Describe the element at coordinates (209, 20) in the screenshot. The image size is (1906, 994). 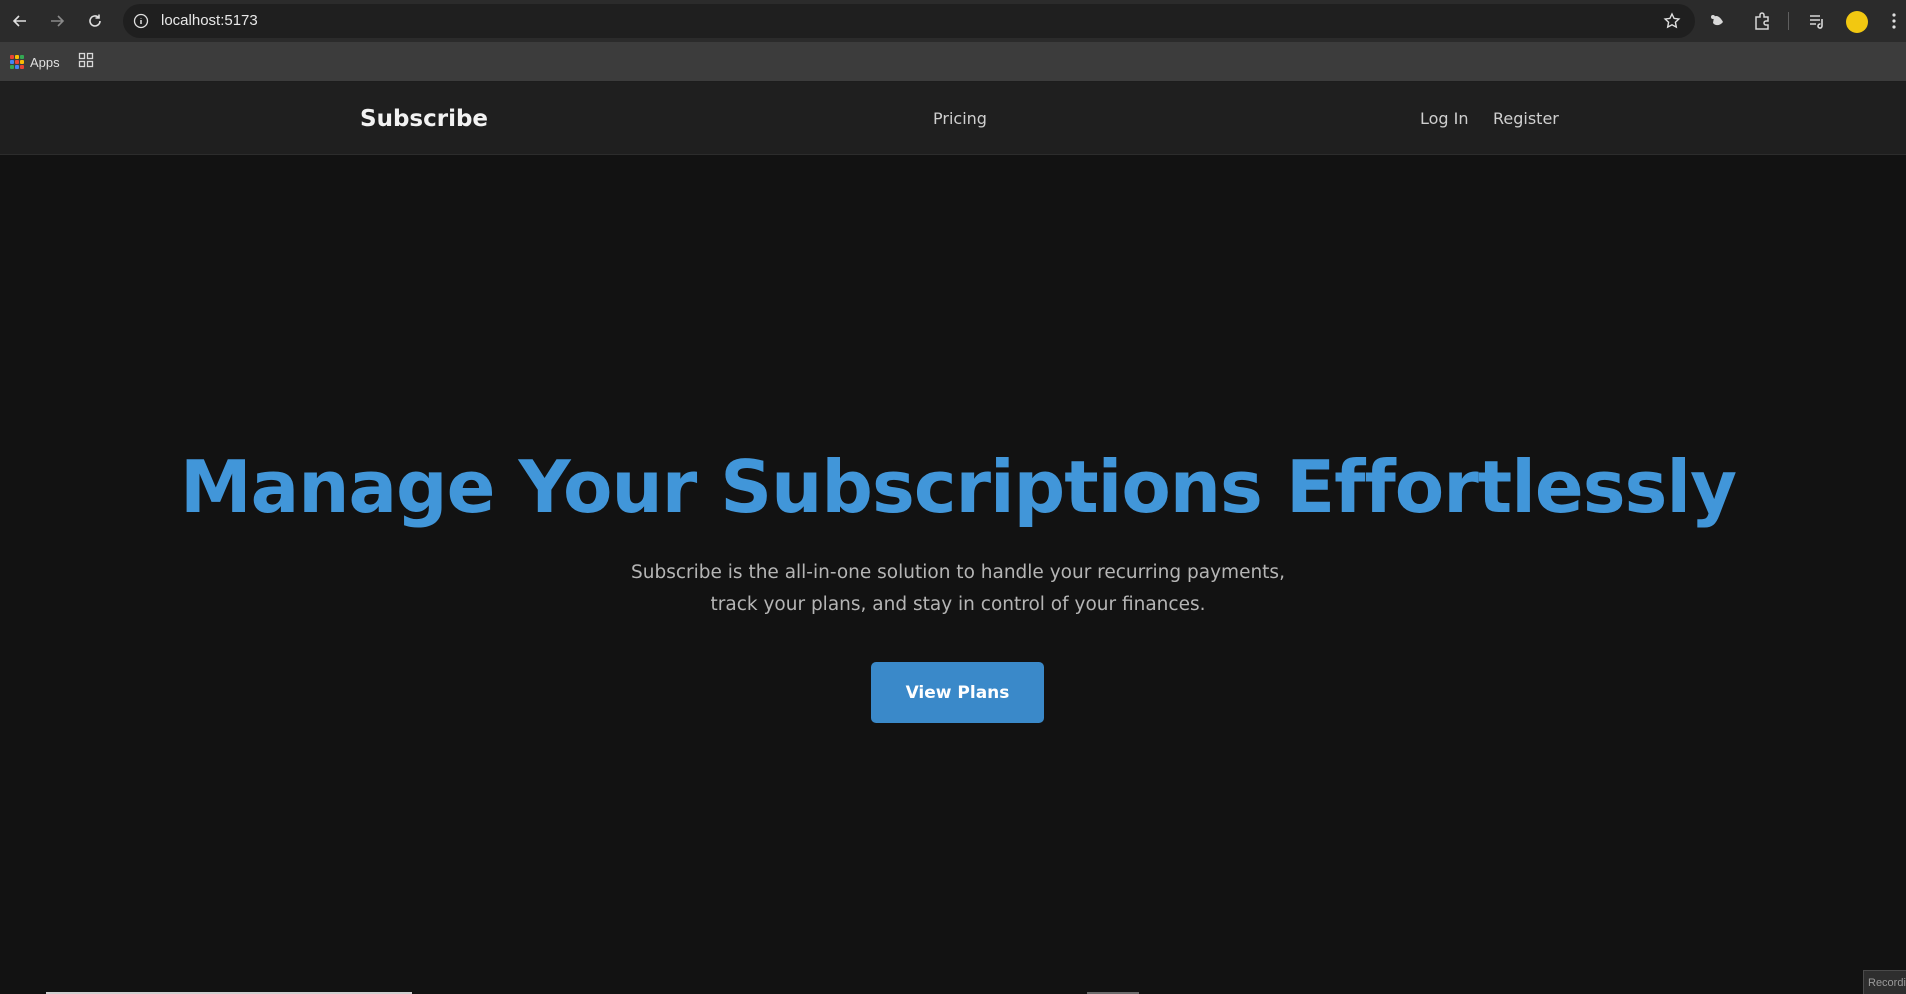
I see `url-text: localhost:5173` at that location.